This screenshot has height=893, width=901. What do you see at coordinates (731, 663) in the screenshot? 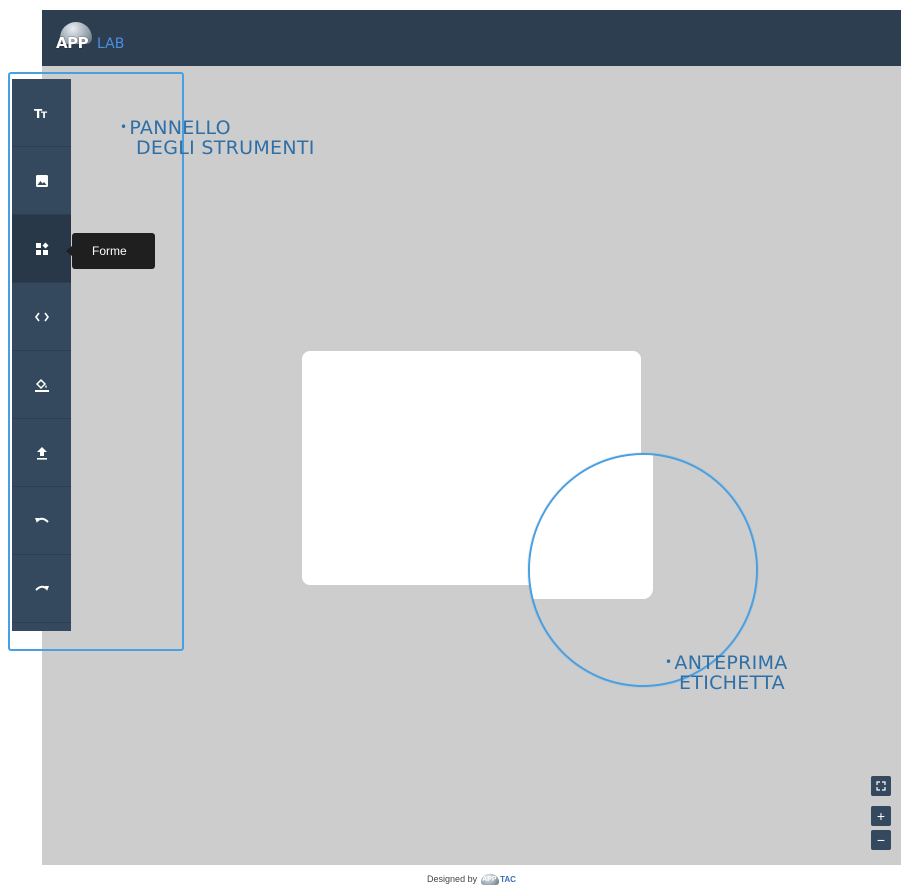
I see `preview-annotation-line1: ANTEPRIMA` at bounding box center [731, 663].